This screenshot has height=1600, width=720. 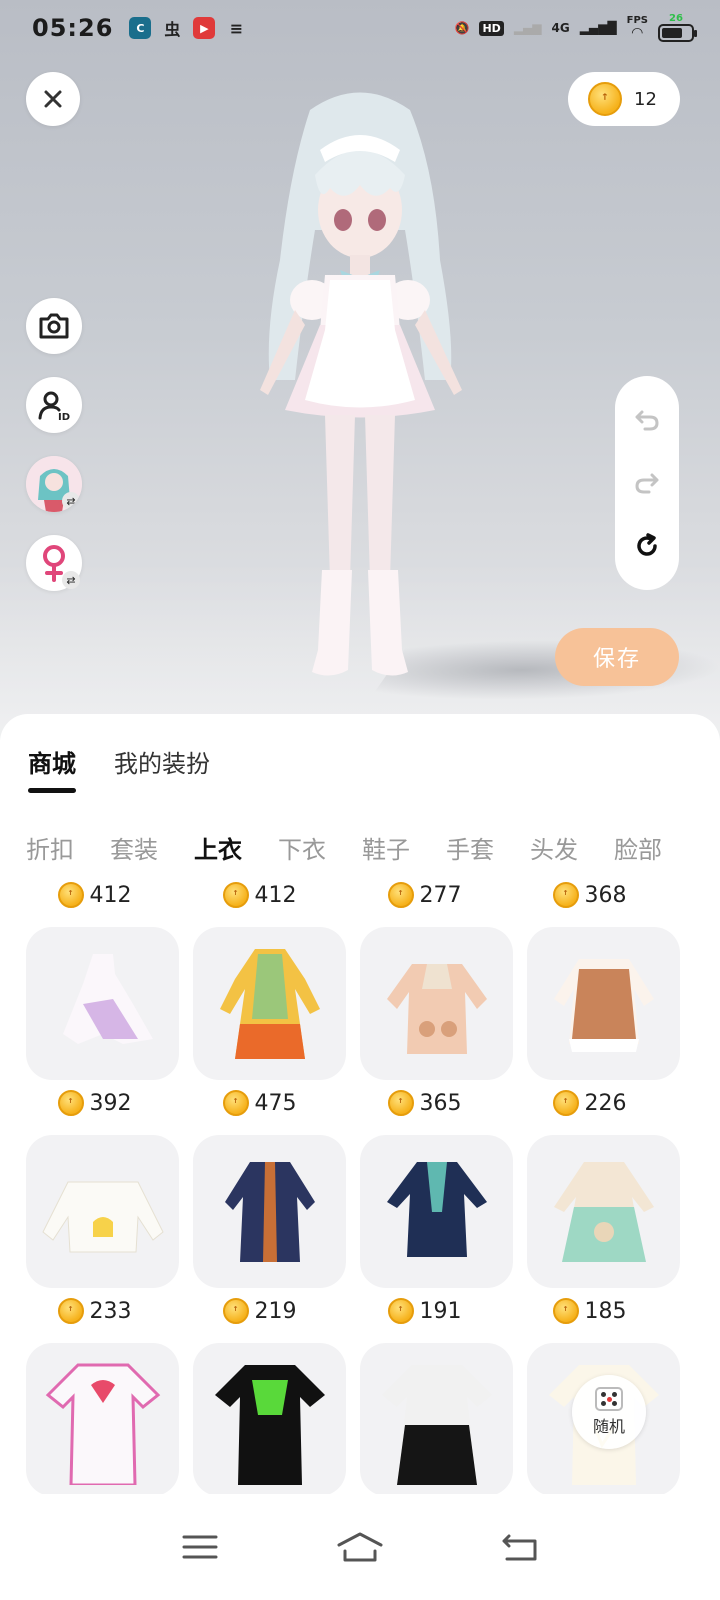 What do you see at coordinates (53, 99) in the screenshot?
I see `close-button` at bounding box center [53, 99].